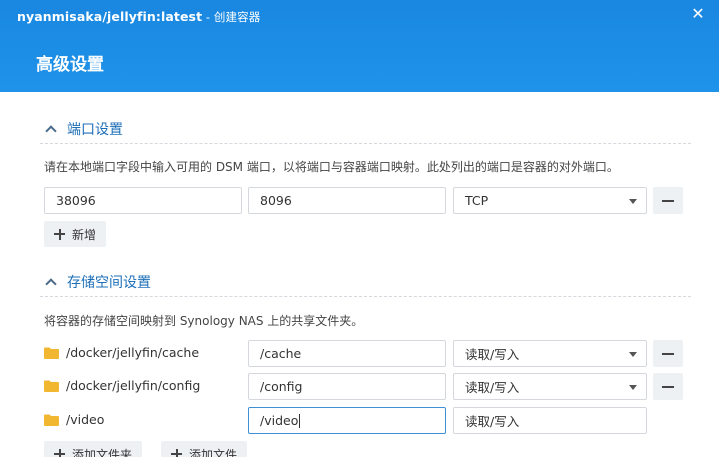 Image resolution: width=719 pixels, height=457 pixels. I want to click on mount-path-input: /cache, so click(347, 353).